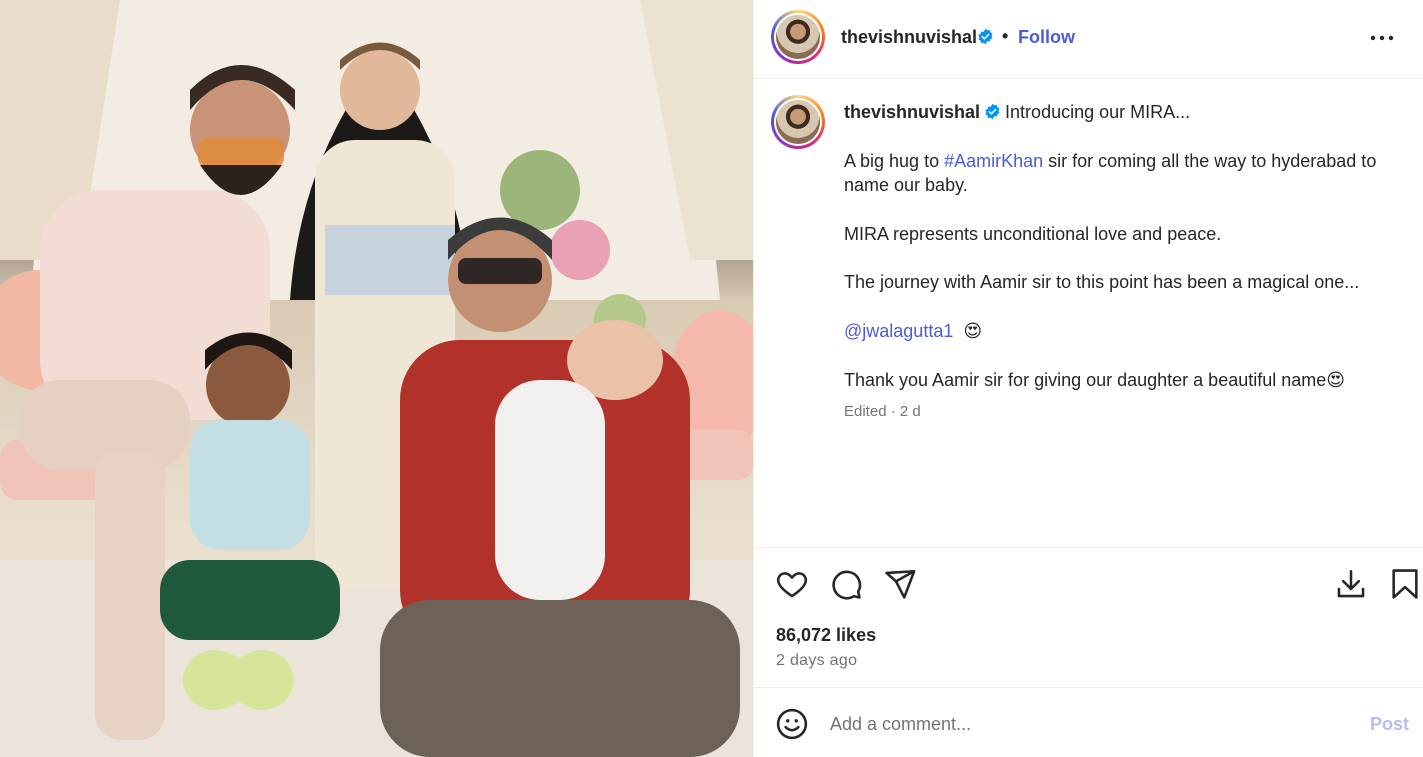 The height and width of the screenshot is (757, 1423). What do you see at coordinates (882, 411) in the screenshot?
I see `caption-meta: Edited · 2 d` at bounding box center [882, 411].